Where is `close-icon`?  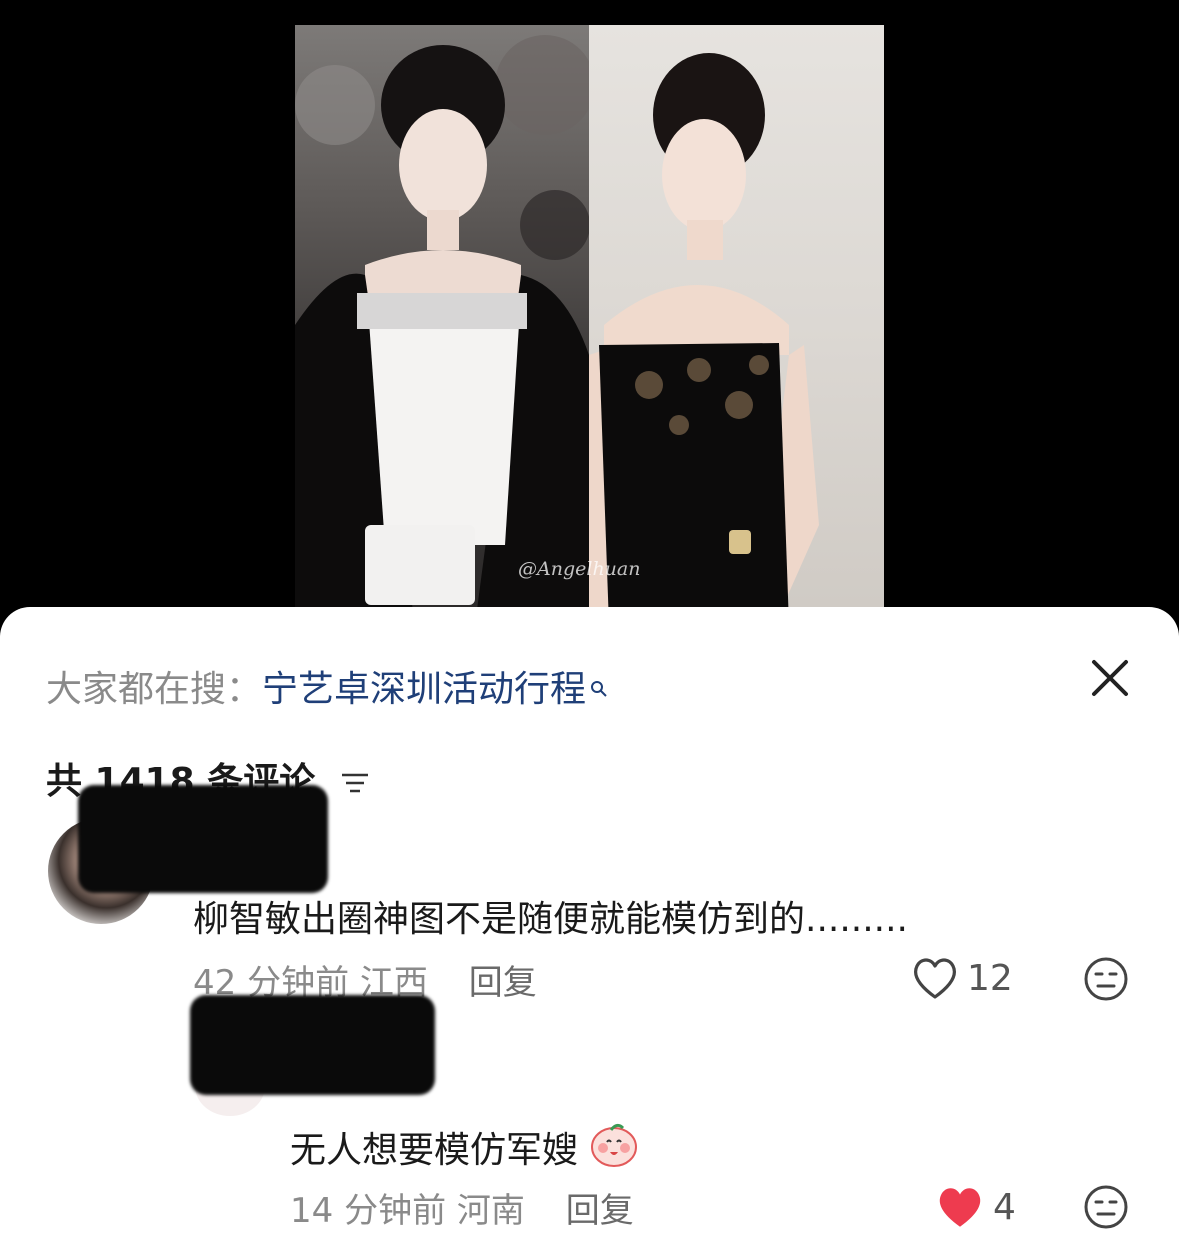 close-icon is located at coordinates (1110, 678).